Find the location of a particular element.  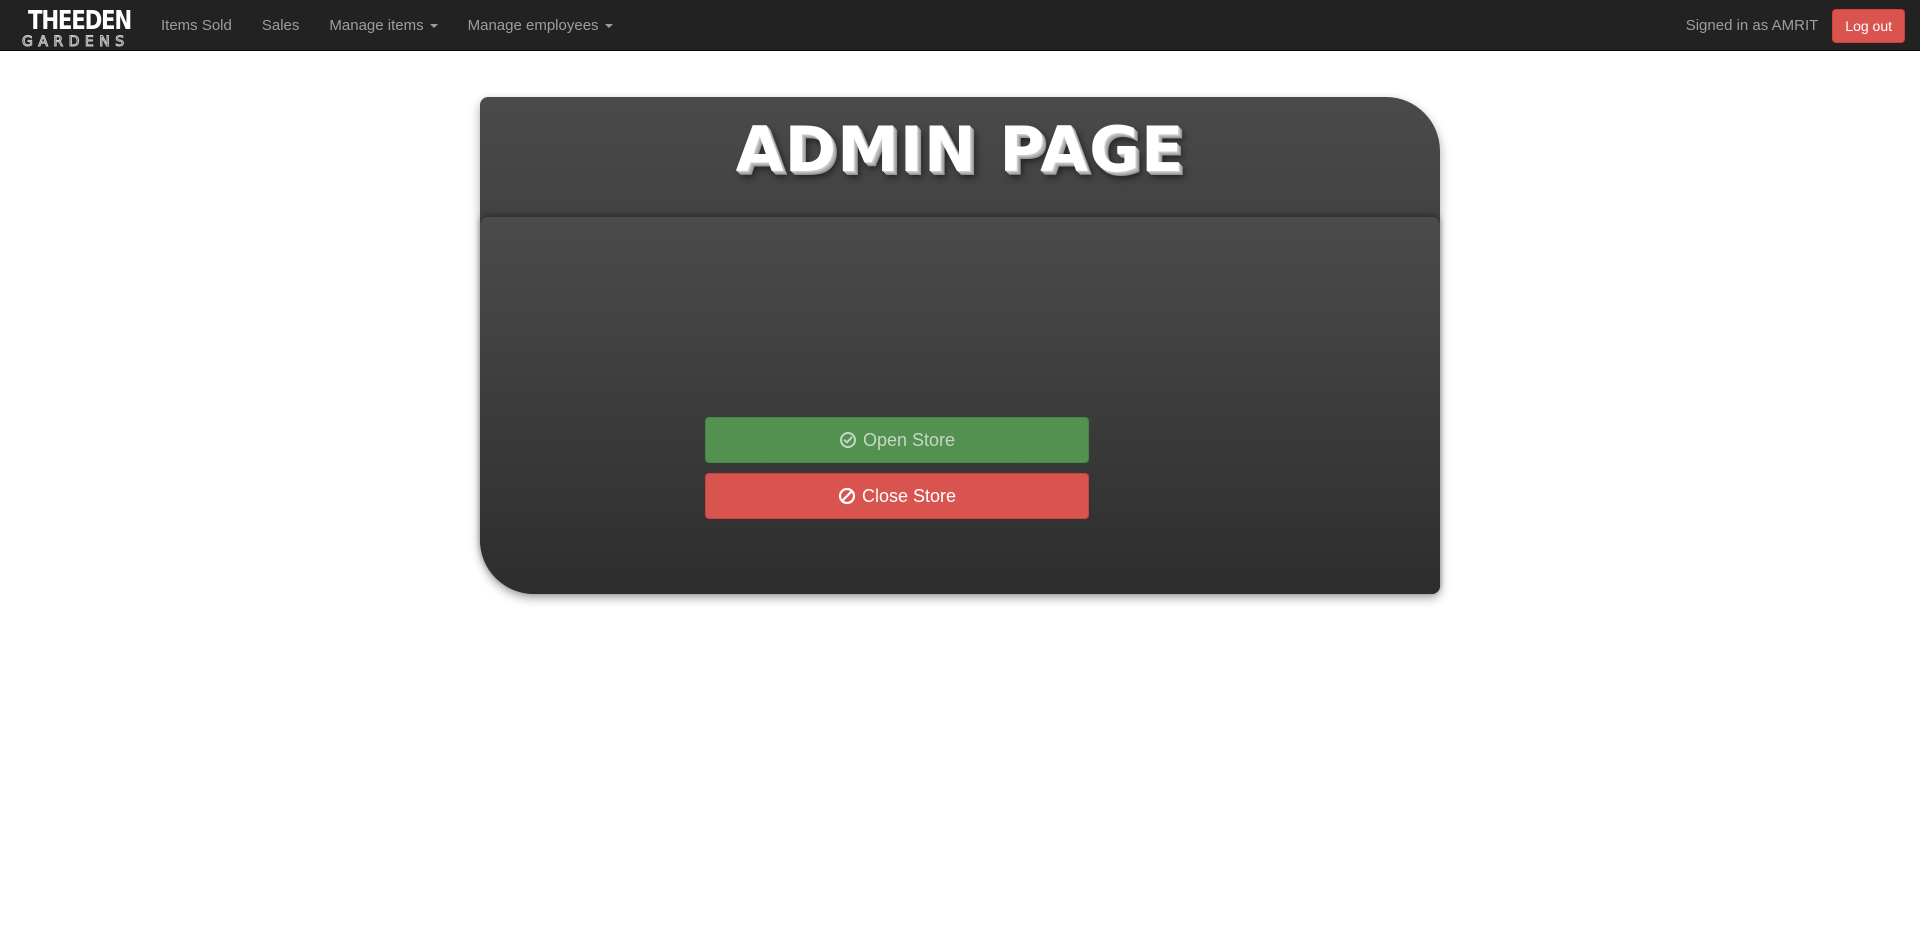

brand-logo: THEEDEN GARDENS is located at coordinates (77, 29).